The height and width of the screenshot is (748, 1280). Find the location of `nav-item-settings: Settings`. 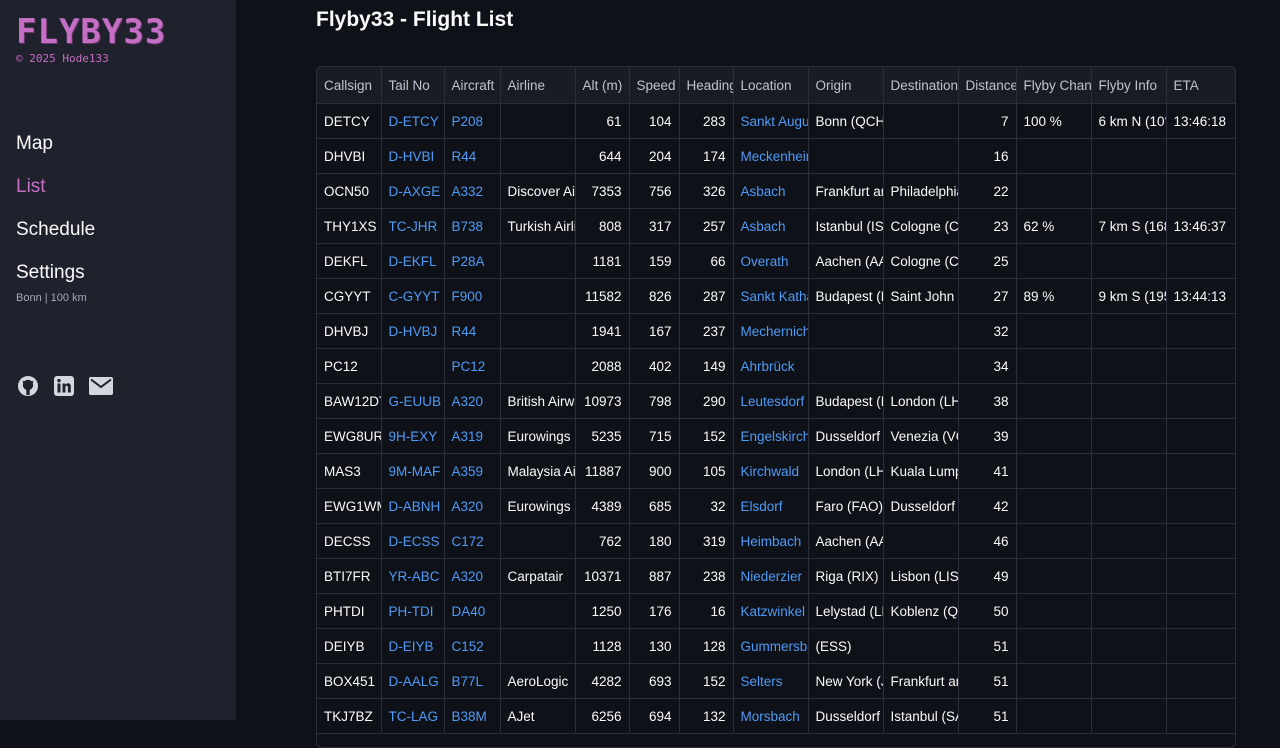

nav-item-settings: Settings is located at coordinates (50, 273).